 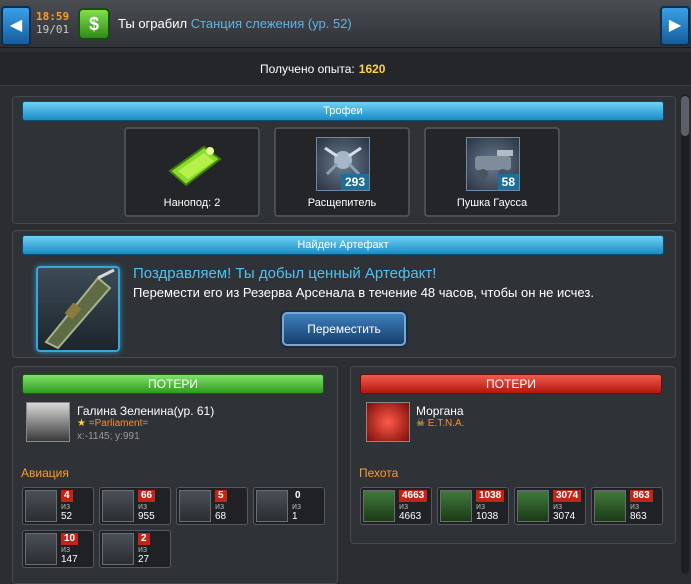 I want to click on unit-card: 1038 из 1038, so click(x=473, y=506).